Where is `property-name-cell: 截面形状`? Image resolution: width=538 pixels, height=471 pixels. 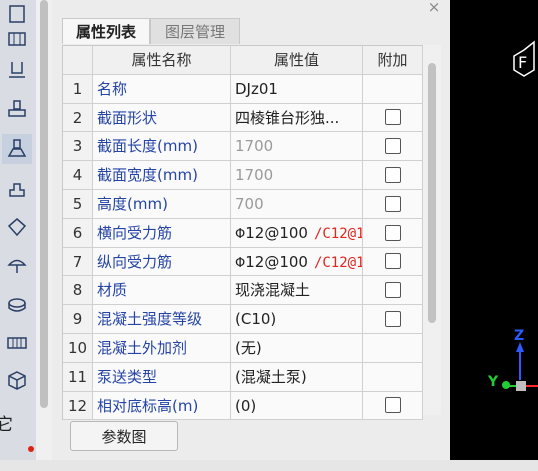
property-name-cell: 截面形状 is located at coordinates (162, 118).